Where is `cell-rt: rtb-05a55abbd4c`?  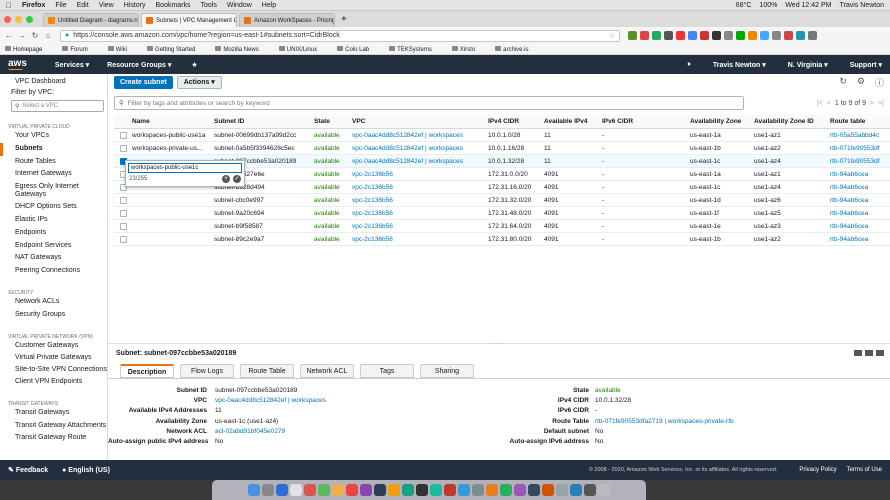
cell-rt: rtb-05a55abbd4c is located at coordinates (858, 135).